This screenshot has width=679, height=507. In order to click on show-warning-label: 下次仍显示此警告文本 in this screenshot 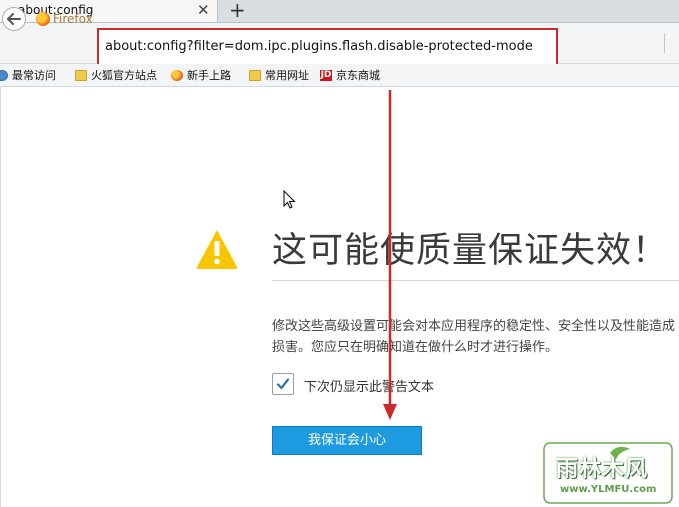, I will do `click(369, 385)`.